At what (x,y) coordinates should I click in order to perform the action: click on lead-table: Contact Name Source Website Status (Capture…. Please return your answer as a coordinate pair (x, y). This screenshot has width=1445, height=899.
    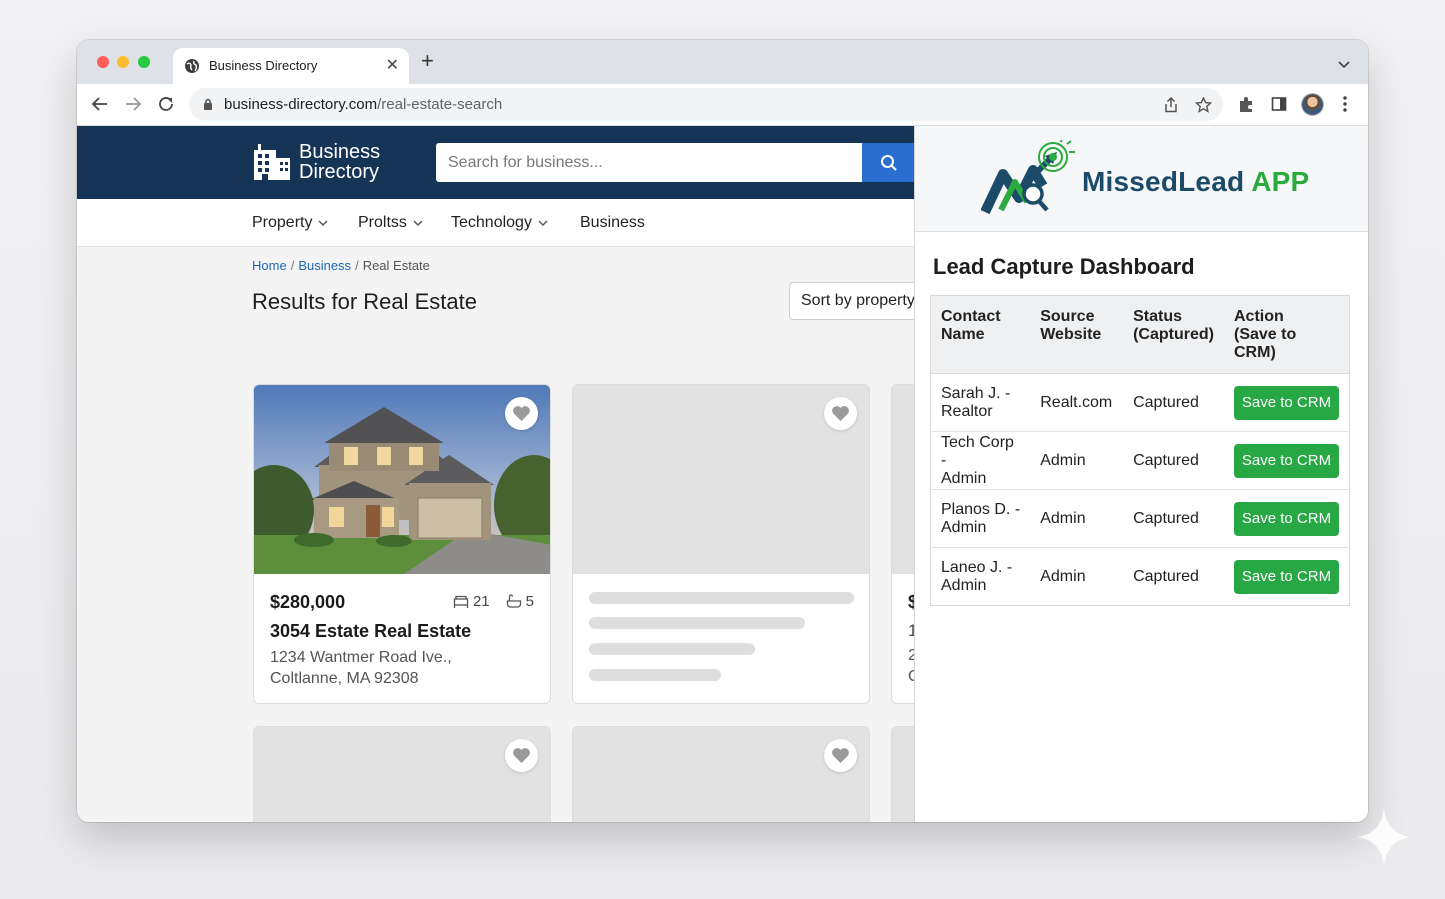
    Looking at the image, I should click on (1140, 450).